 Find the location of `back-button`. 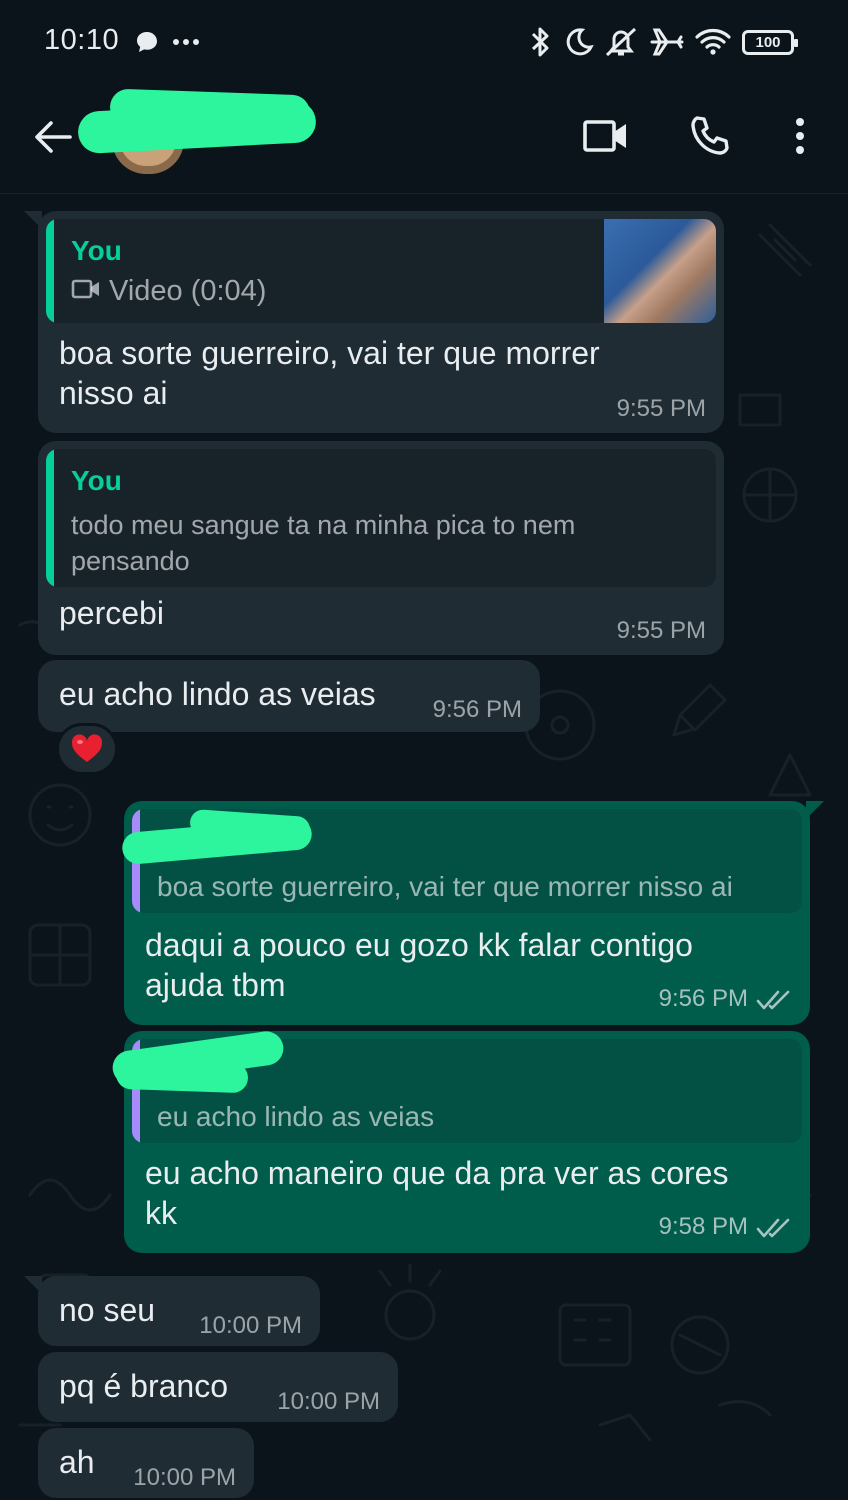

back-button is located at coordinates (53, 137).